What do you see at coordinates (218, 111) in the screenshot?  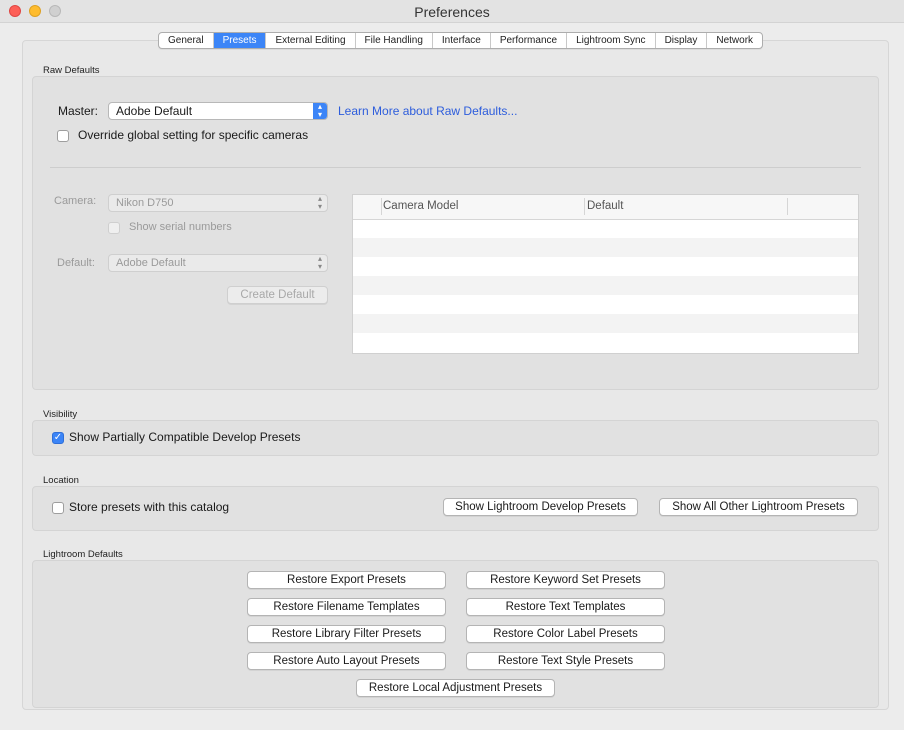 I see `master-select: Adobe Default ▴ ▾` at bounding box center [218, 111].